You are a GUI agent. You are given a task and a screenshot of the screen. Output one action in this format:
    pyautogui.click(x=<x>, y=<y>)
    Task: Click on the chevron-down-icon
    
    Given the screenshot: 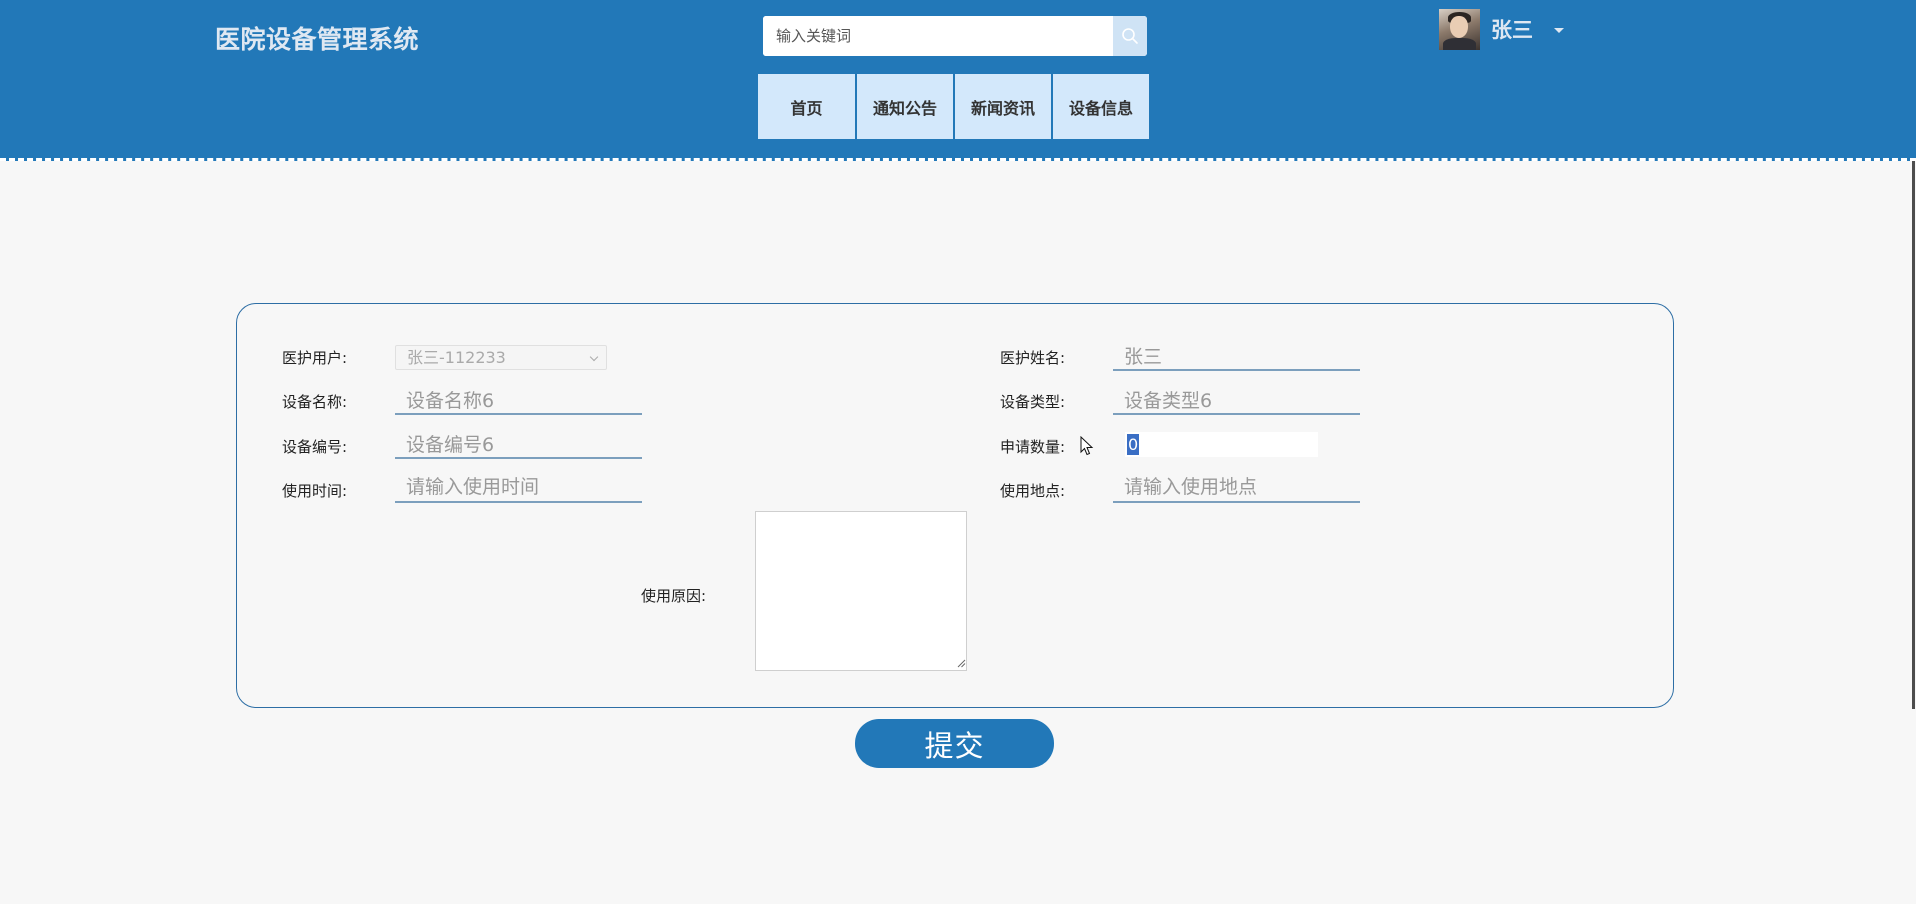 What is the action you would take?
    pyautogui.click(x=594, y=357)
    